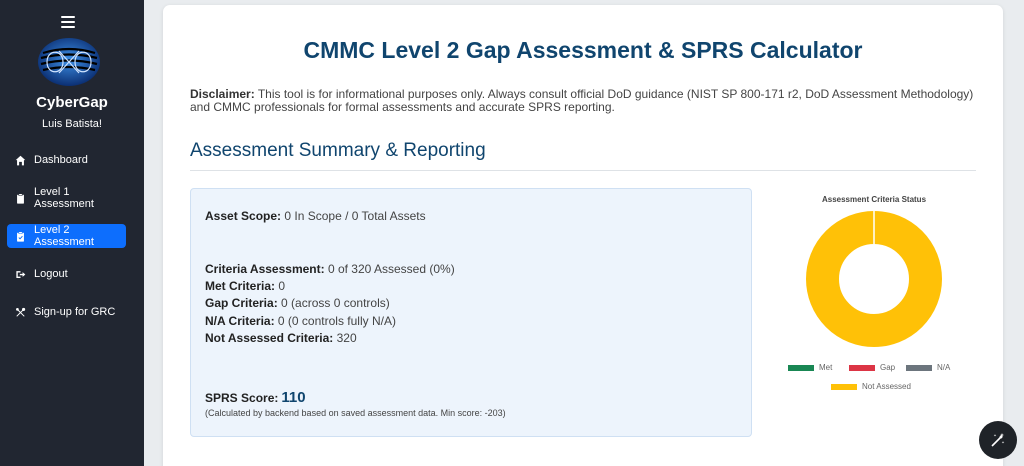  What do you see at coordinates (335, 303) in the screenshot?
I see `gap-criteria-value: 0 (across 0 controls)` at bounding box center [335, 303].